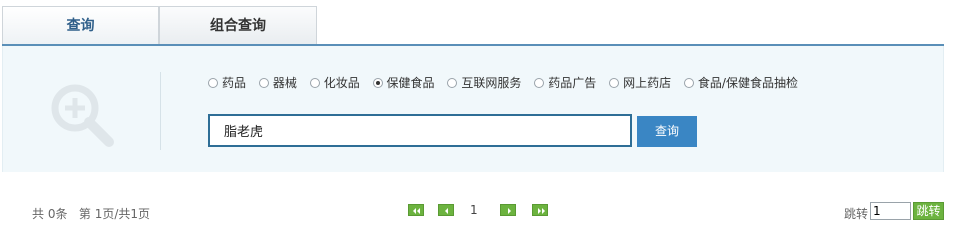  I want to click on radio-drugs: 药品, so click(227, 82).